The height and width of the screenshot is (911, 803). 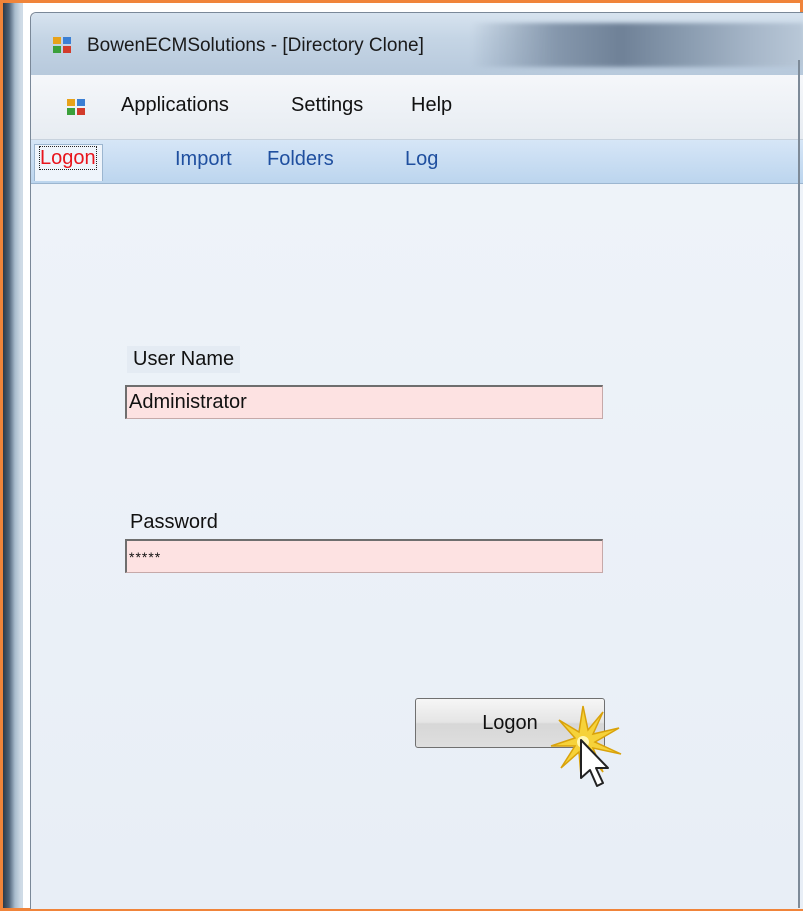 I want to click on mdi-child-icon, so click(x=77, y=108).